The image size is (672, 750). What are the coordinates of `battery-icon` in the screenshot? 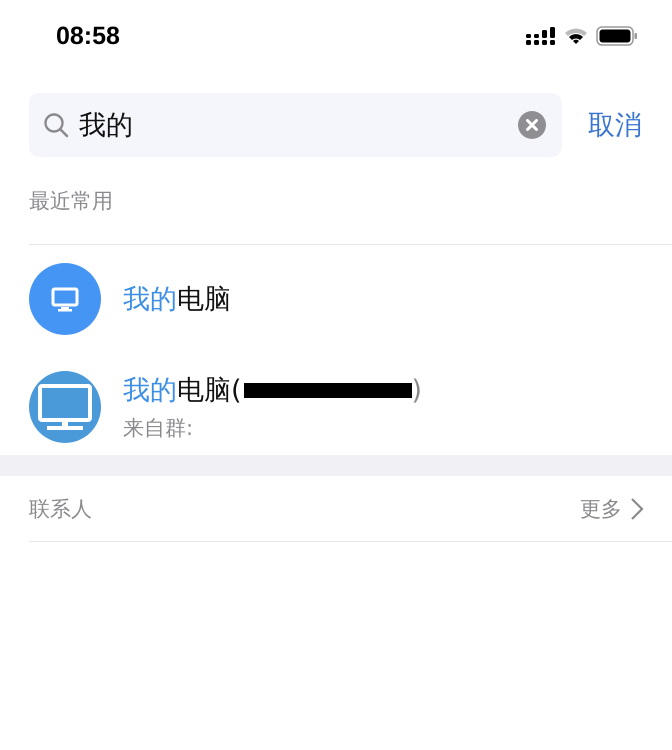 It's located at (617, 36).